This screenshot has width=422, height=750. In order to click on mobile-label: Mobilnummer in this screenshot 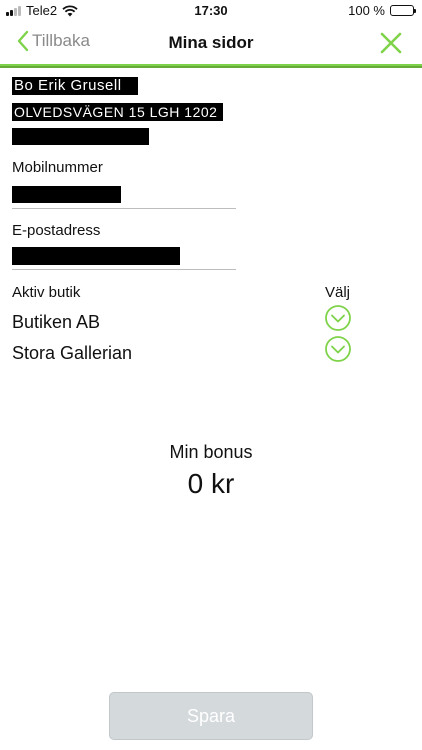, I will do `click(57, 167)`.